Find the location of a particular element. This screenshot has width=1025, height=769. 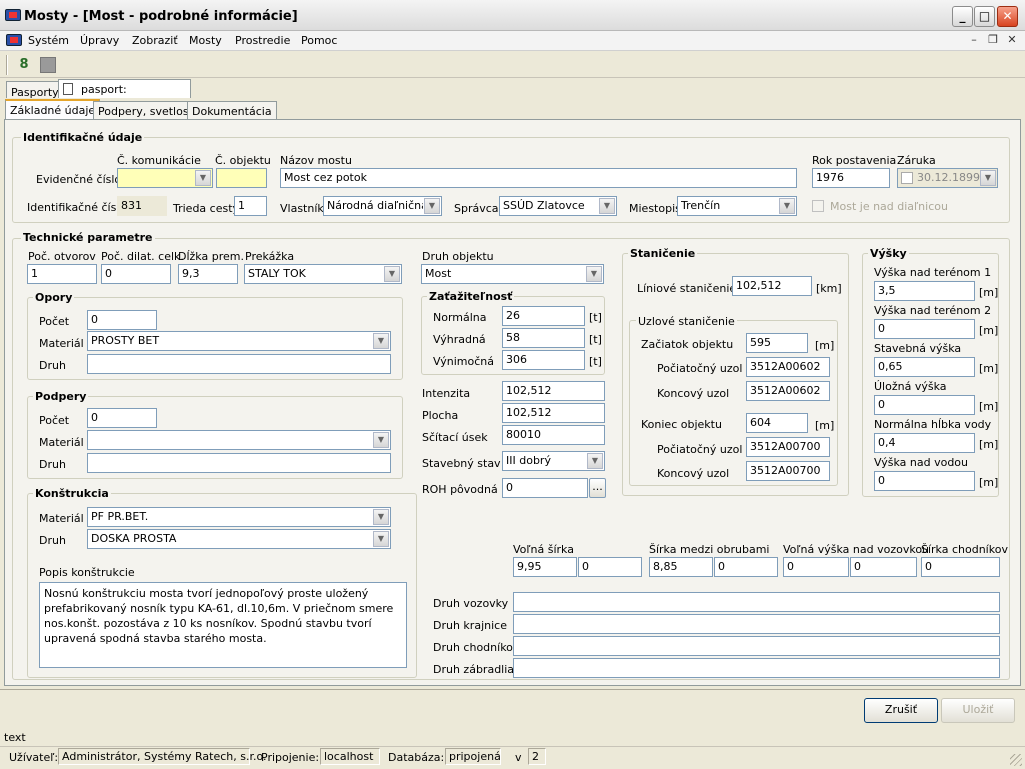

close-icon: ✕ is located at coordinates (1007, 16).